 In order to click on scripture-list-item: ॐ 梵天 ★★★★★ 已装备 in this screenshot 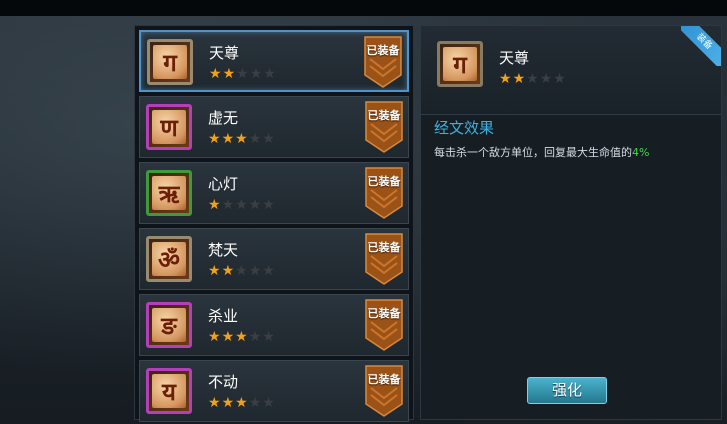, I will do `click(274, 259)`.